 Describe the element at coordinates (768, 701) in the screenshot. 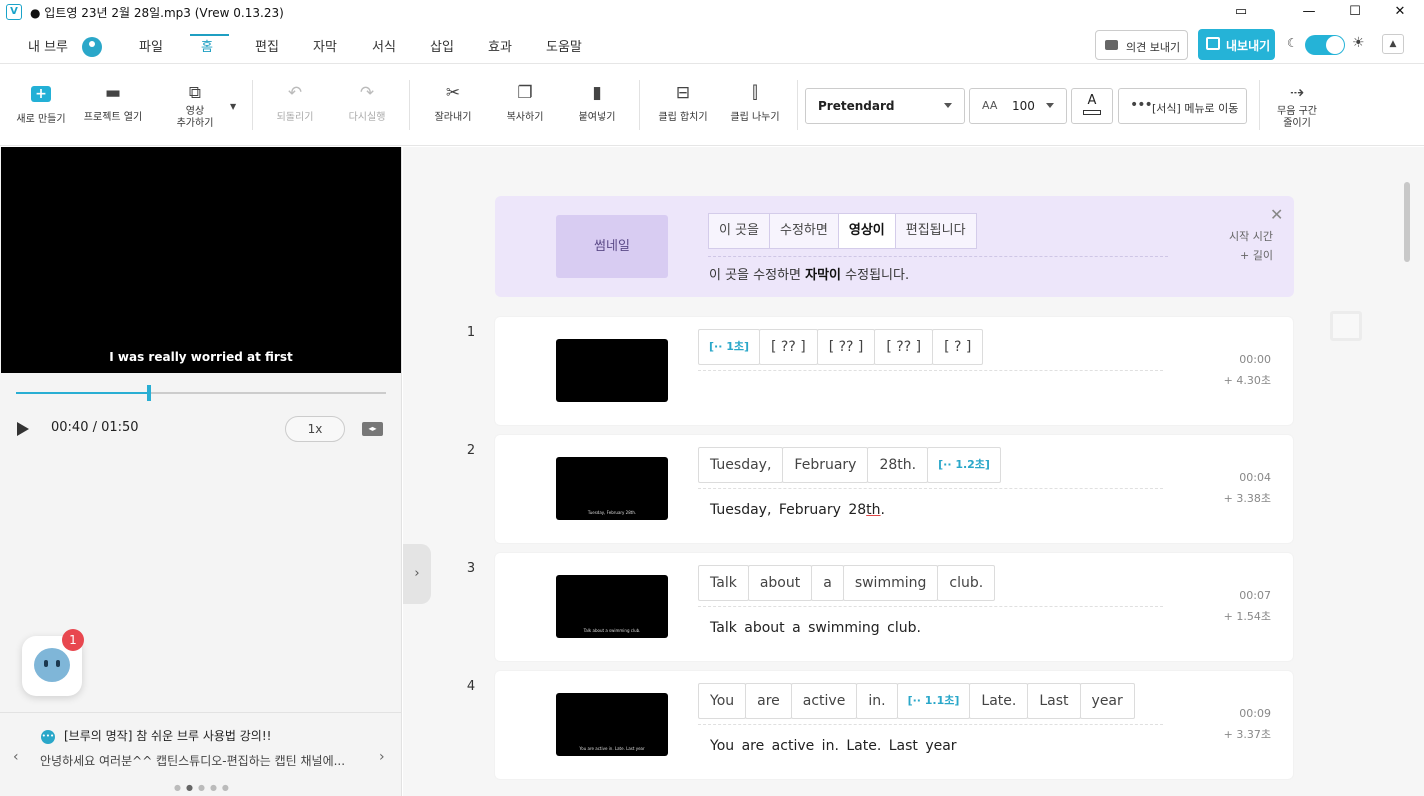

I see `word-token: are` at that location.